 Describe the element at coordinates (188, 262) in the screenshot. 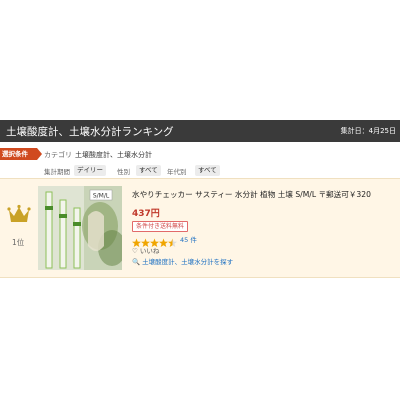

I see `category-search-label: 土壌酸度計、土壌水分計を探す` at that location.